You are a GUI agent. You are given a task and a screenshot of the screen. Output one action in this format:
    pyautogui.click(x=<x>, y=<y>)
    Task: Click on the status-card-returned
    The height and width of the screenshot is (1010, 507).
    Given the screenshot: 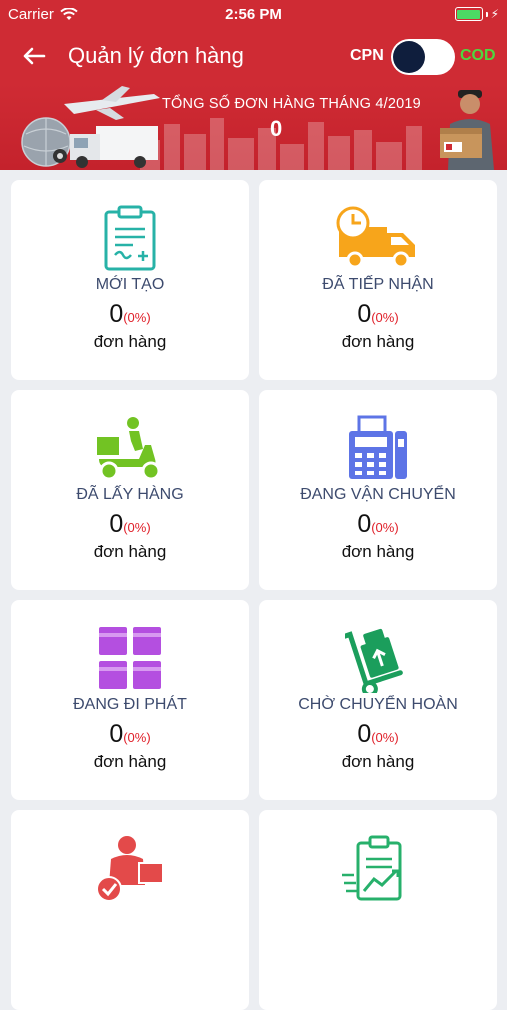 What is the action you would take?
    pyautogui.click(x=378, y=910)
    